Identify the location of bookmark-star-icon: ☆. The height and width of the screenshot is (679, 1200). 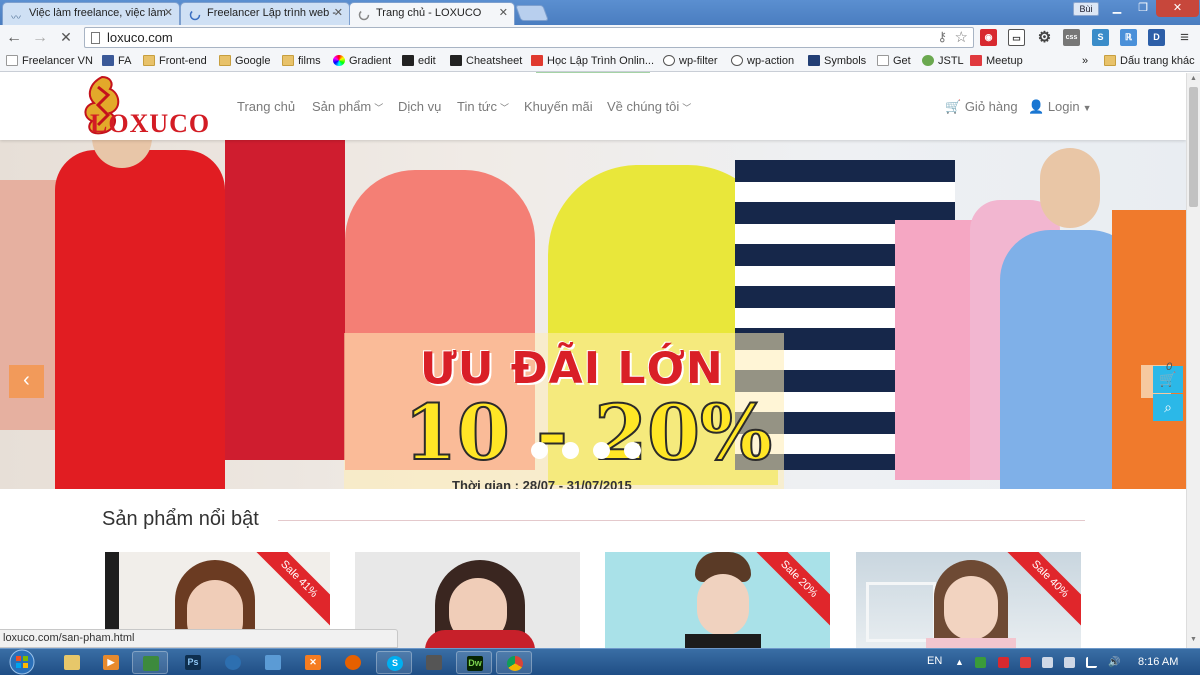
(961, 37).